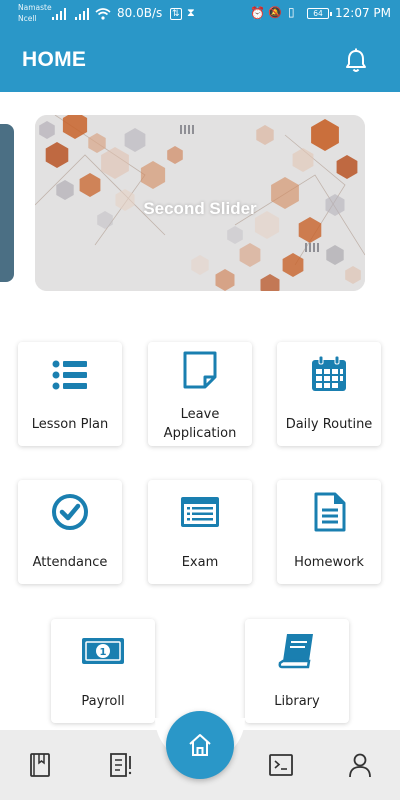  I want to click on exam-window-icon, so click(200, 512).